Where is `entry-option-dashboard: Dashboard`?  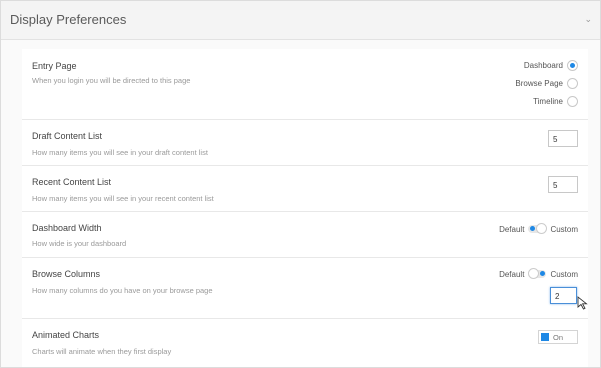 entry-option-dashboard: Dashboard is located at coordinates (551, 65).